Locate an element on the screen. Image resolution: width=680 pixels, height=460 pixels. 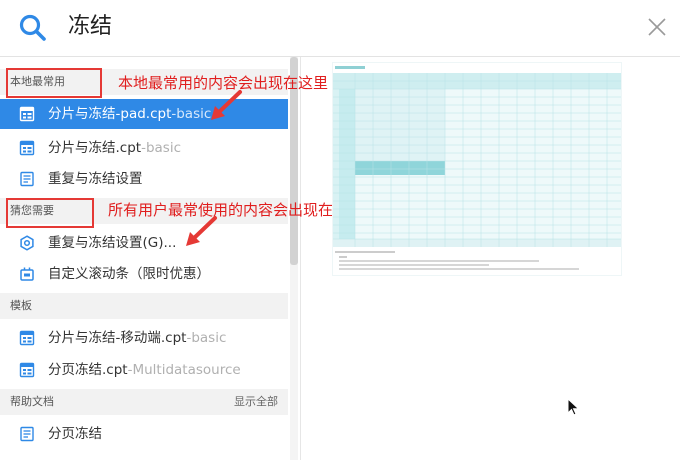
result-item-label: 自定义滚动条（限时优惠） is located at coordinates (129, 274).